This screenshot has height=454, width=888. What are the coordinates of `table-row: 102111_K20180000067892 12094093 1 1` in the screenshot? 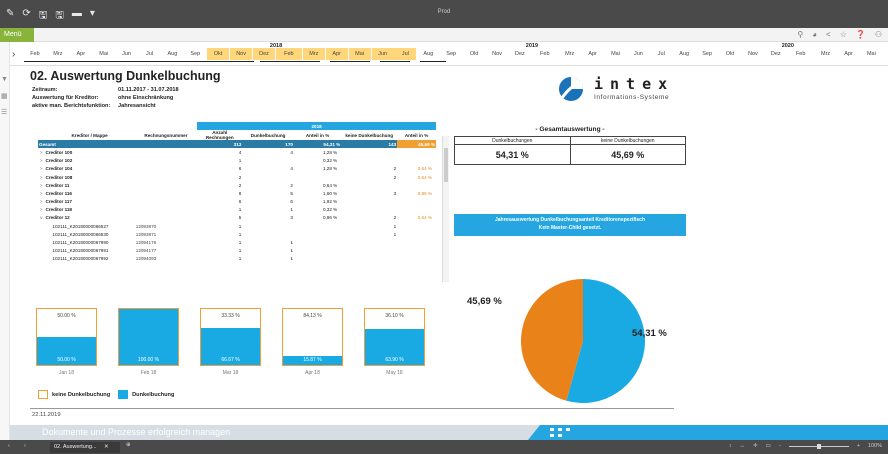 It's located at (237, 259).